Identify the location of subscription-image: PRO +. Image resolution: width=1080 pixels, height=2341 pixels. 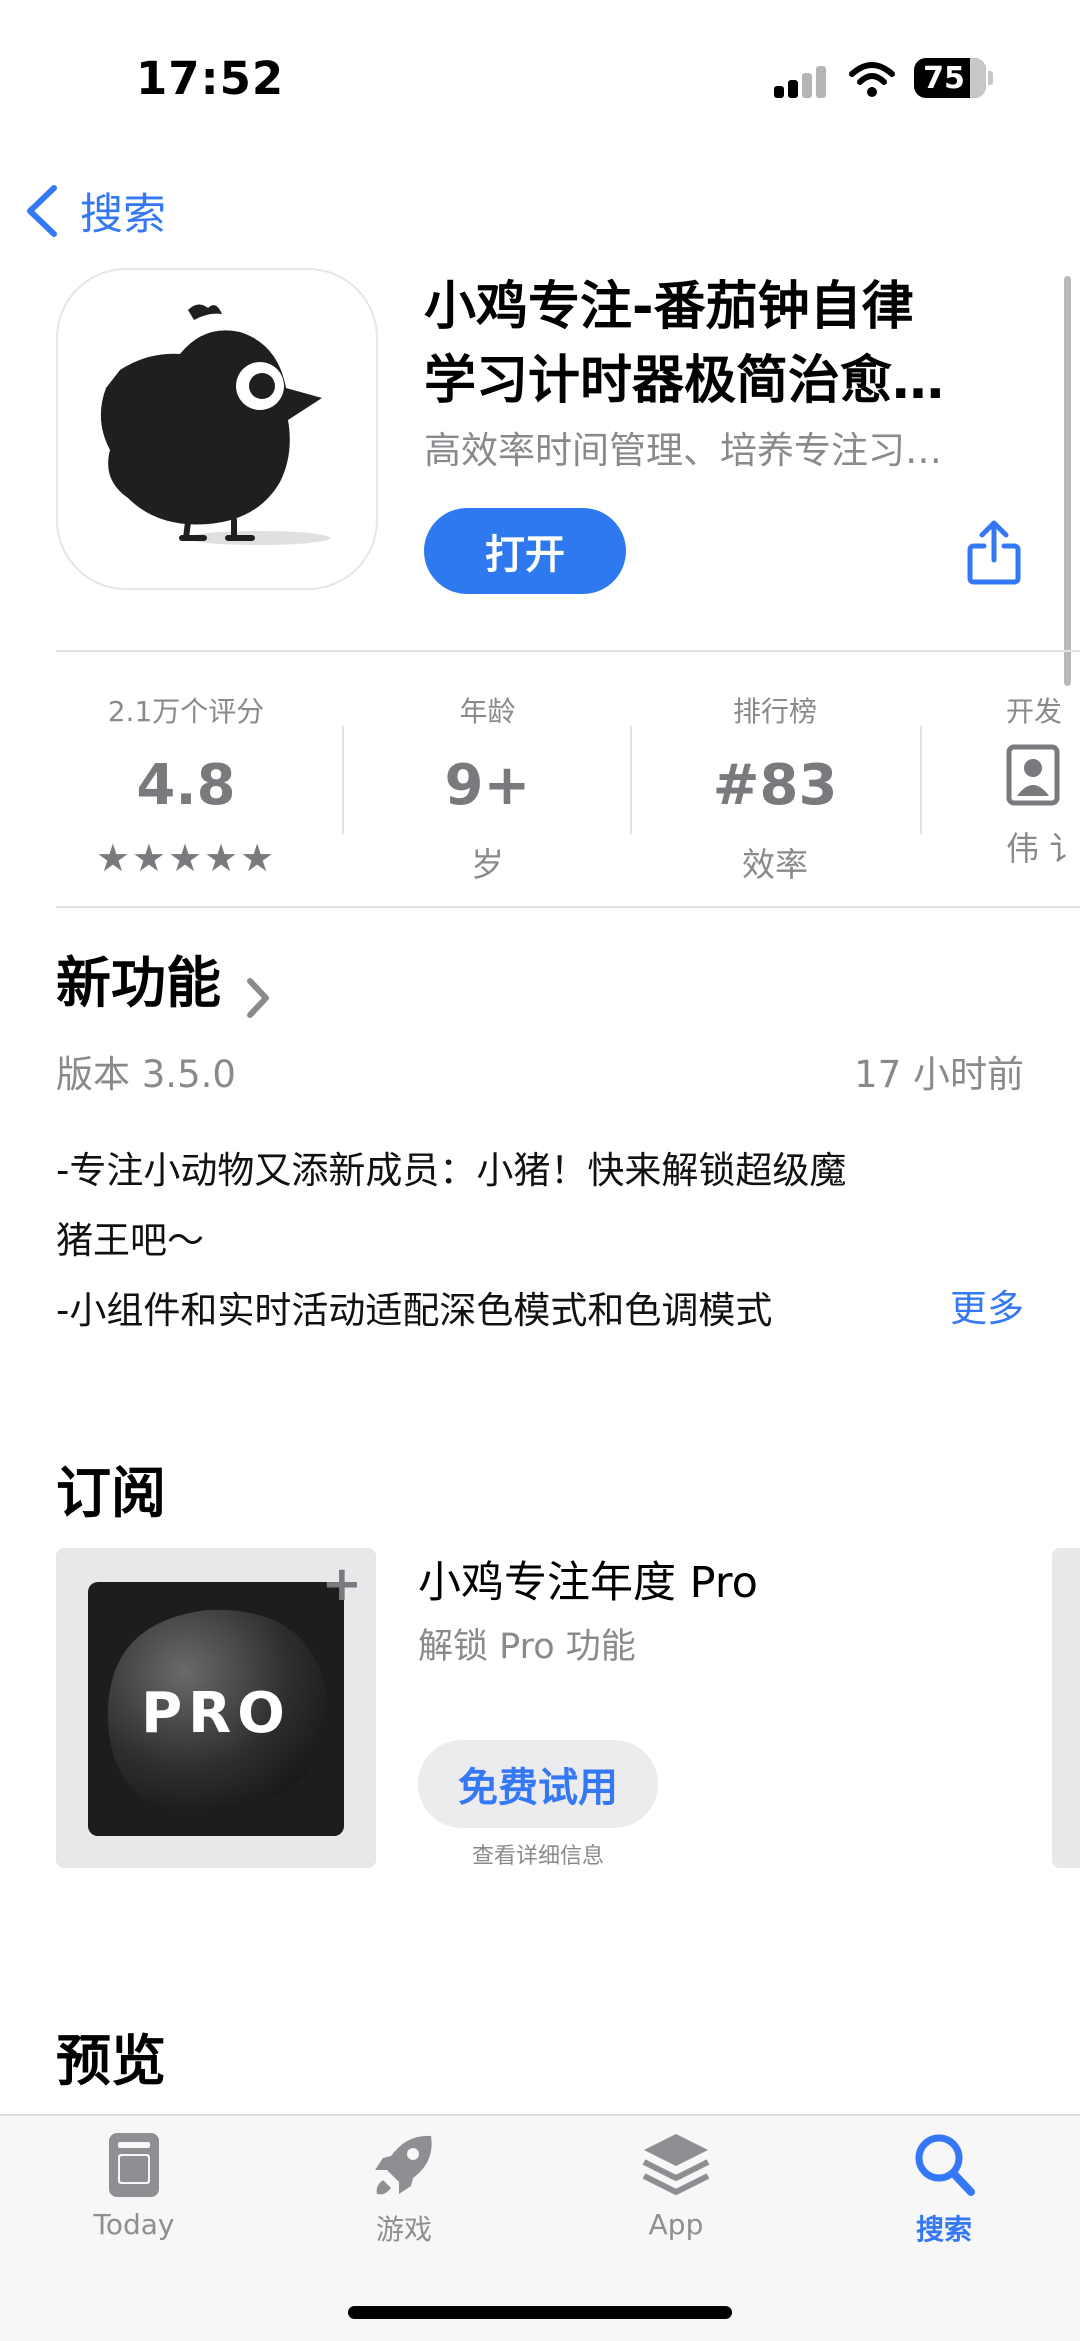
(216, 1708).